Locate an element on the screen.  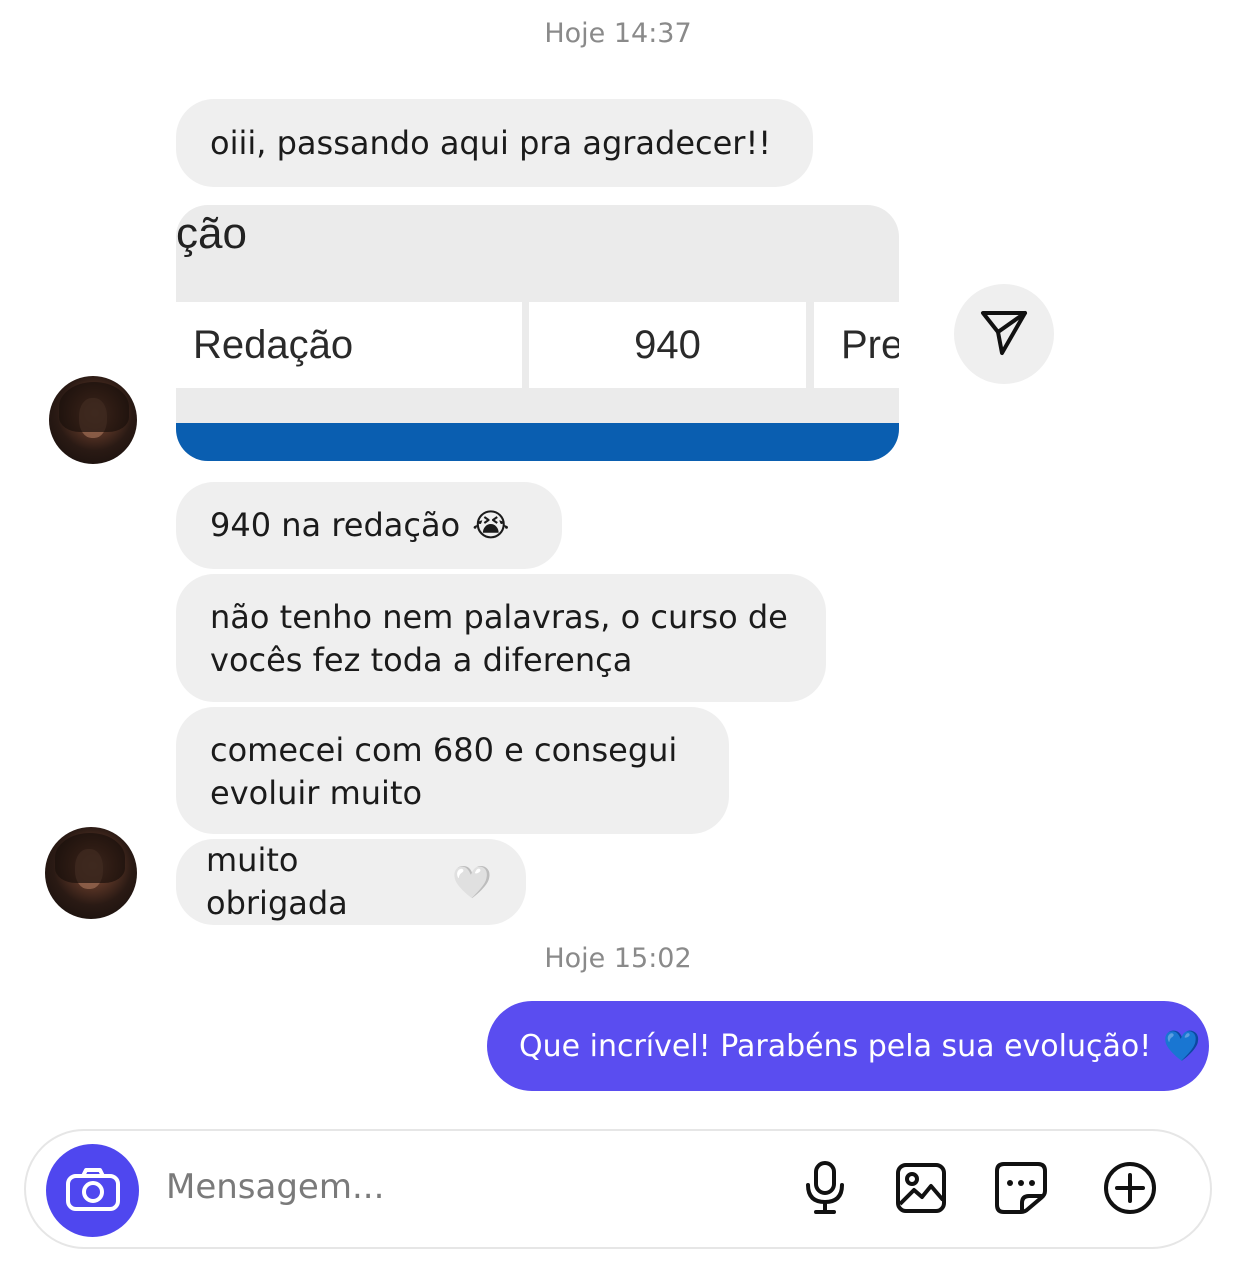
shared-image: ção Redação 940 Pre is located at coordinates (537, 333).